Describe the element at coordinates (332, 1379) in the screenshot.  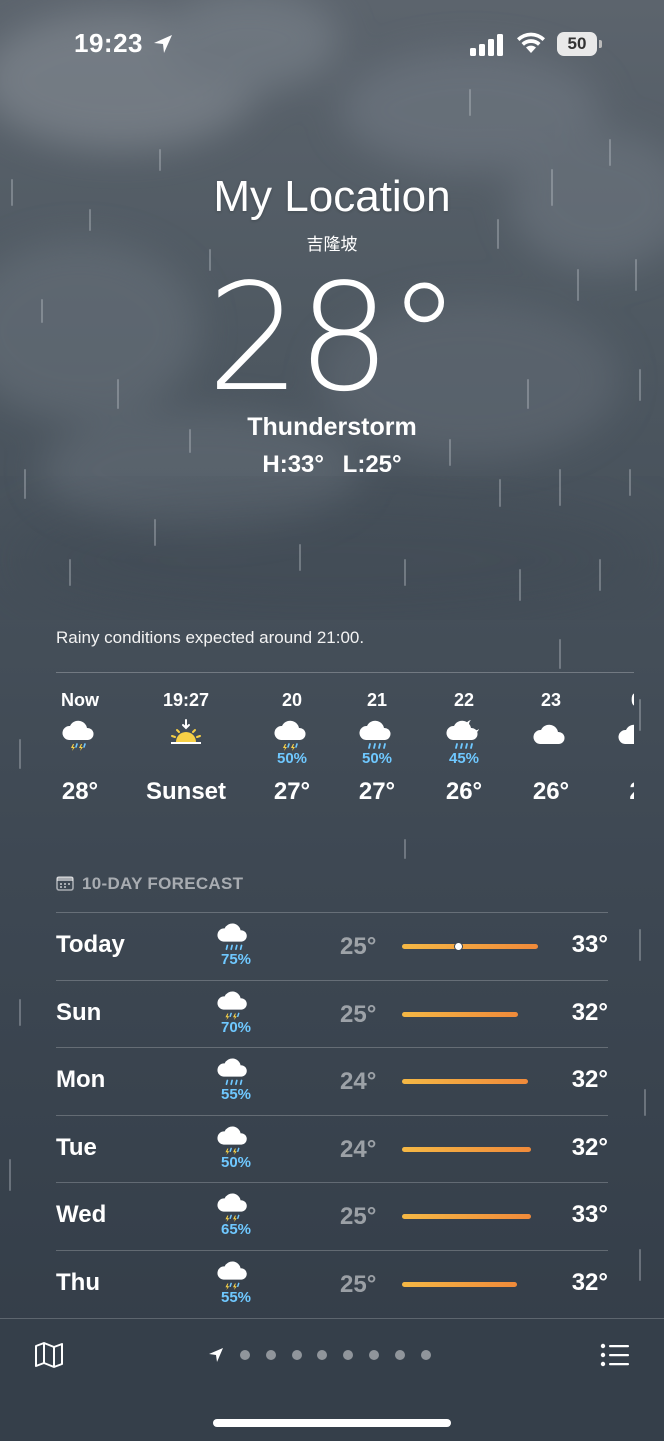
I see `bottom-toolbar` at that location.